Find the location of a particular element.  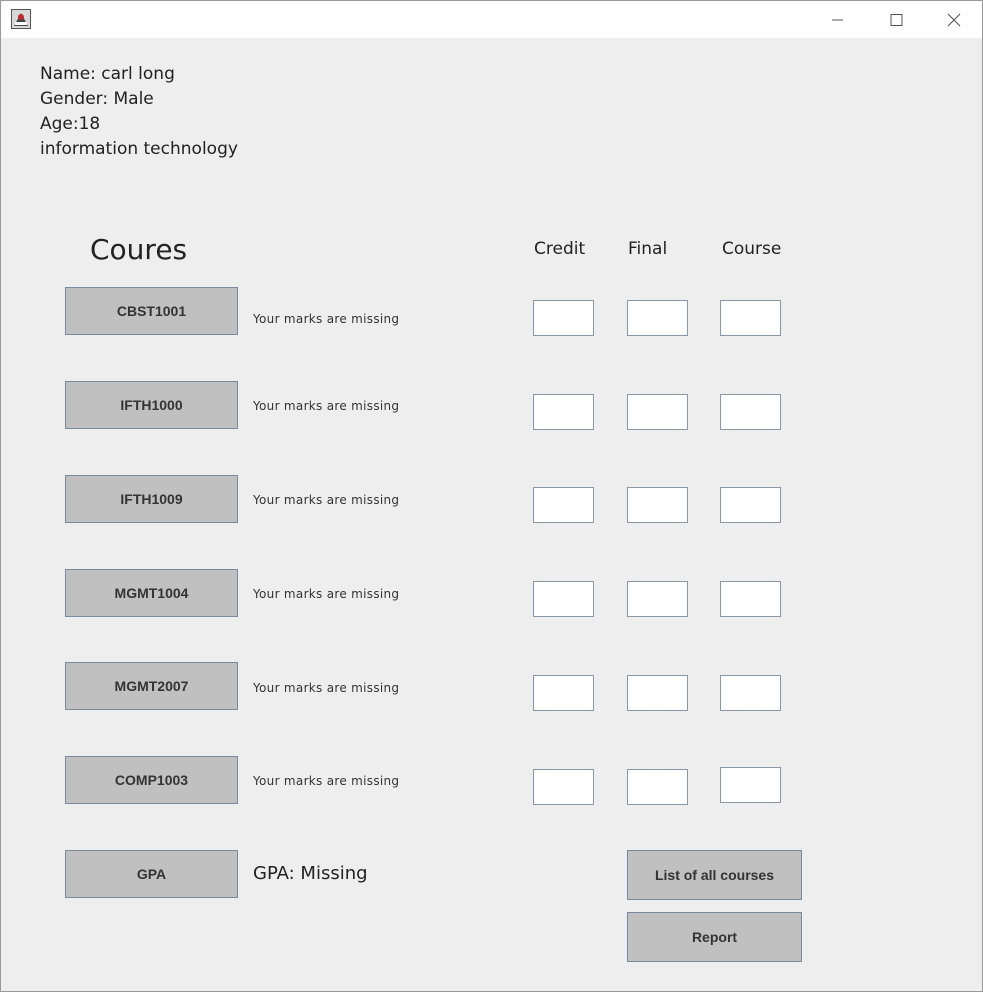

java-app-icon is located at coordinates (21, 19).